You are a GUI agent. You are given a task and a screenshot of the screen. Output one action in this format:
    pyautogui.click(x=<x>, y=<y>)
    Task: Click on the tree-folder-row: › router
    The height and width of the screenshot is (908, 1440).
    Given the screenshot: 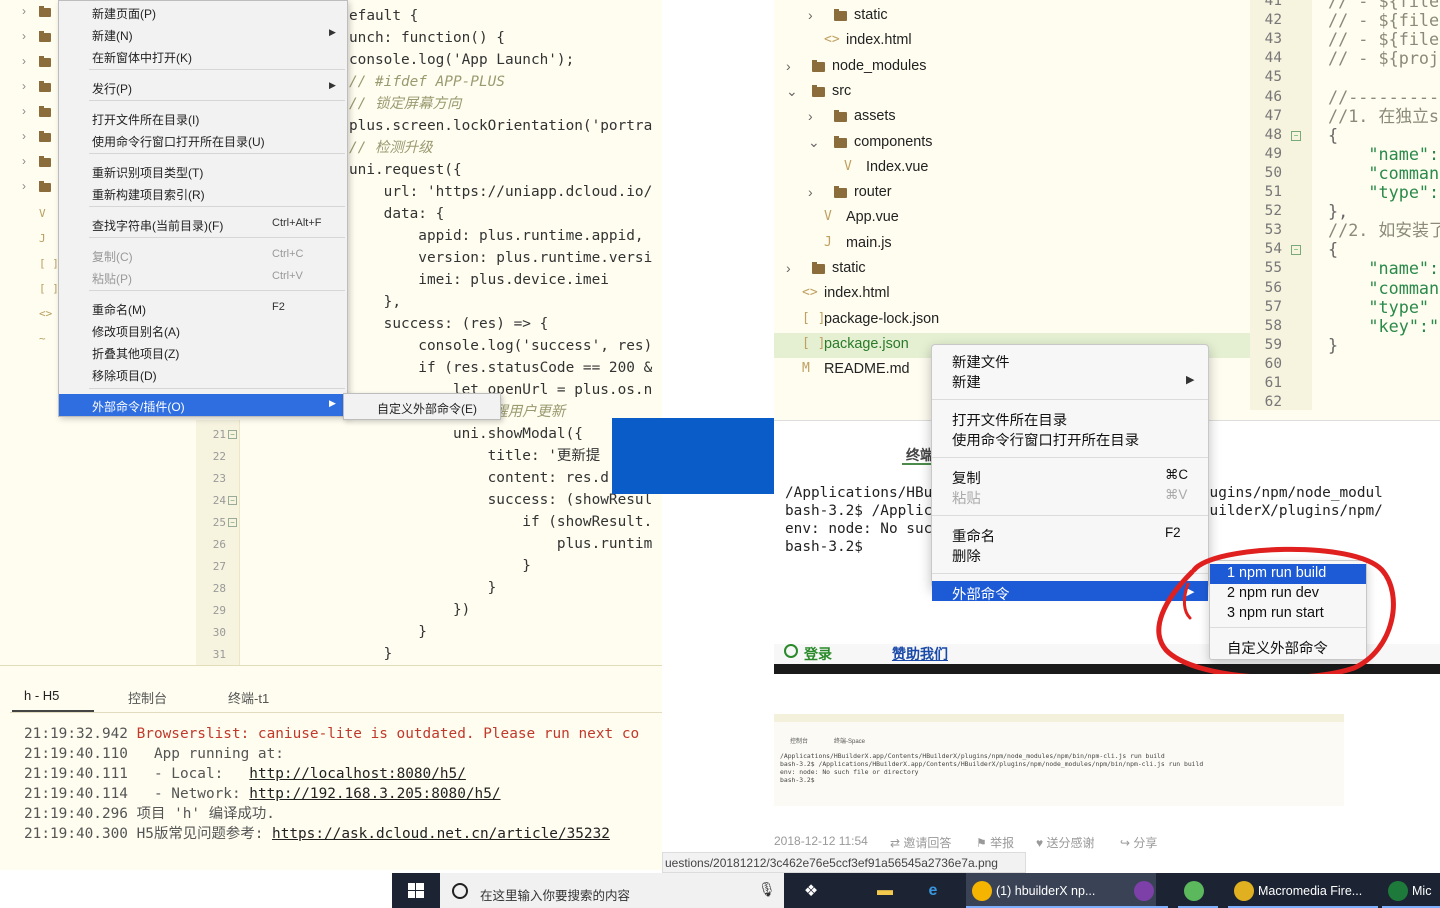 What is the action you would take?
    pyautogui.click(x=1012, y=193)
    